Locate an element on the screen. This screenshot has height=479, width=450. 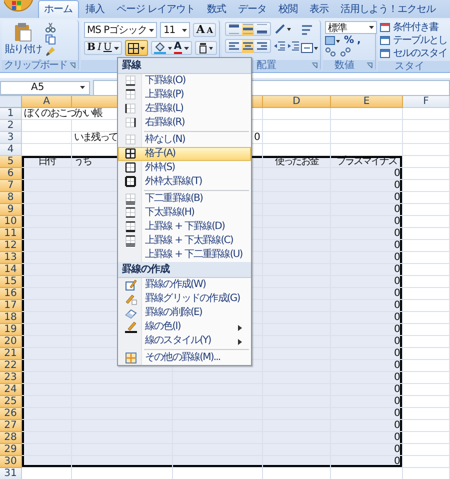
cell-text: プラスマイナス is located at coordinates (366, 161).